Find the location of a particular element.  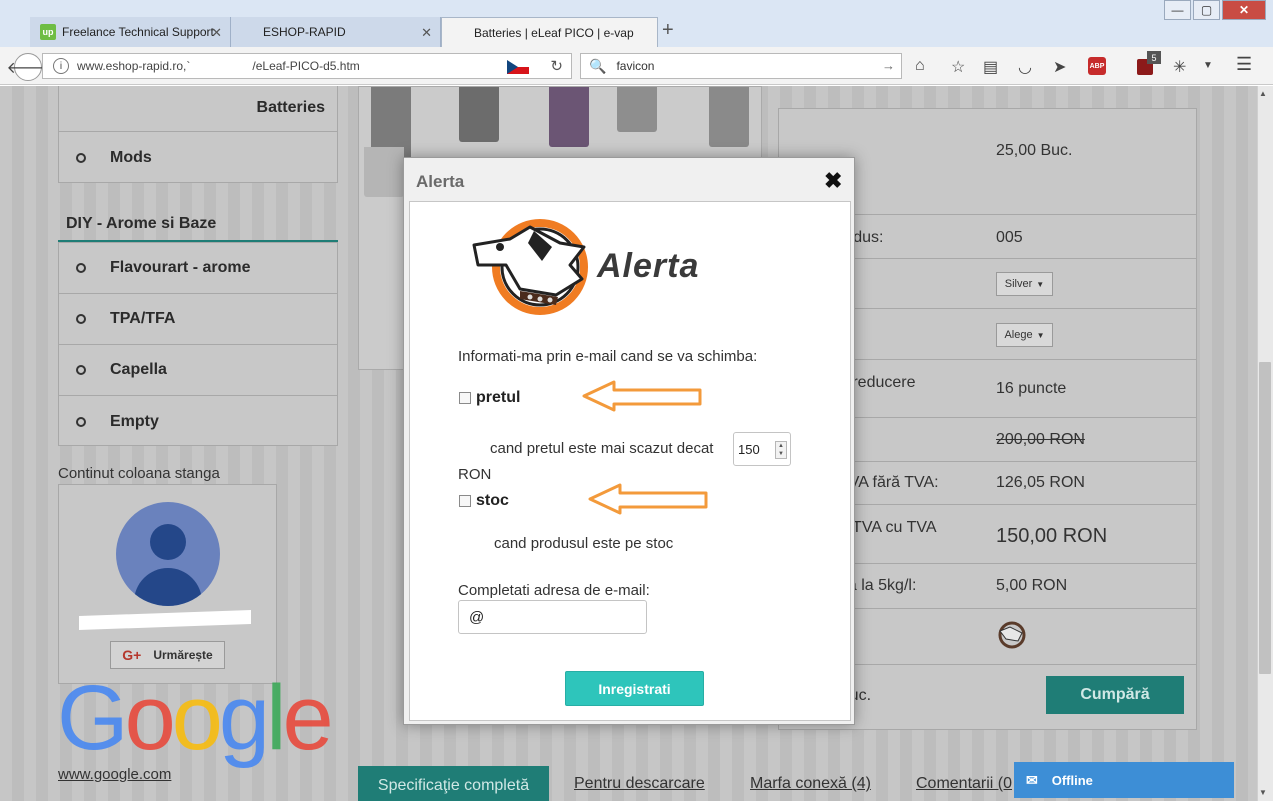

sidebar-section-title: DIY - Arome si Baze is located at coordinates (198, 226).